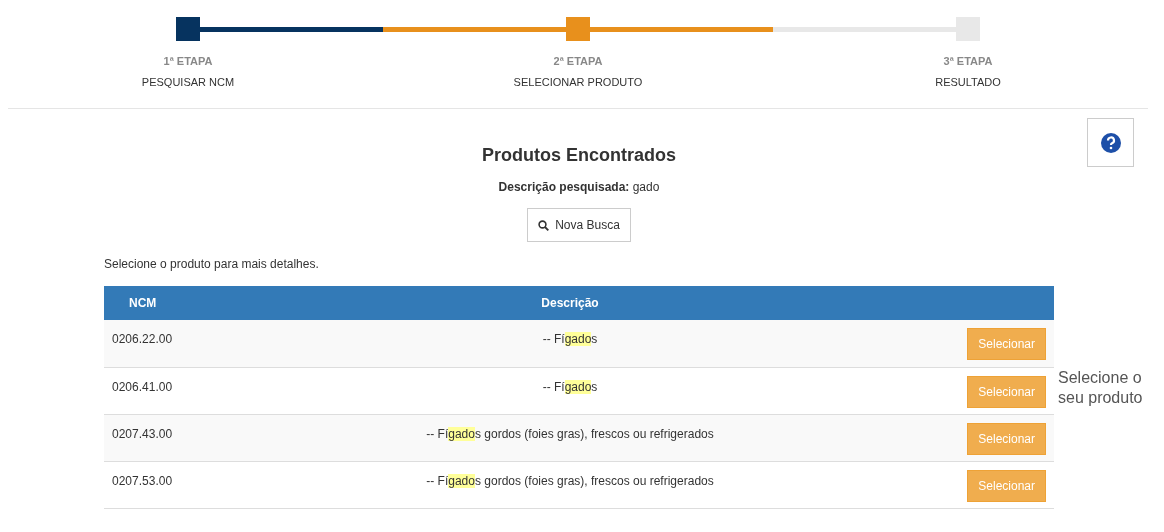  Describe the element at coordinates (579, 225) in the screenshot. I see `new-search-button: Nova Busca` at that location.